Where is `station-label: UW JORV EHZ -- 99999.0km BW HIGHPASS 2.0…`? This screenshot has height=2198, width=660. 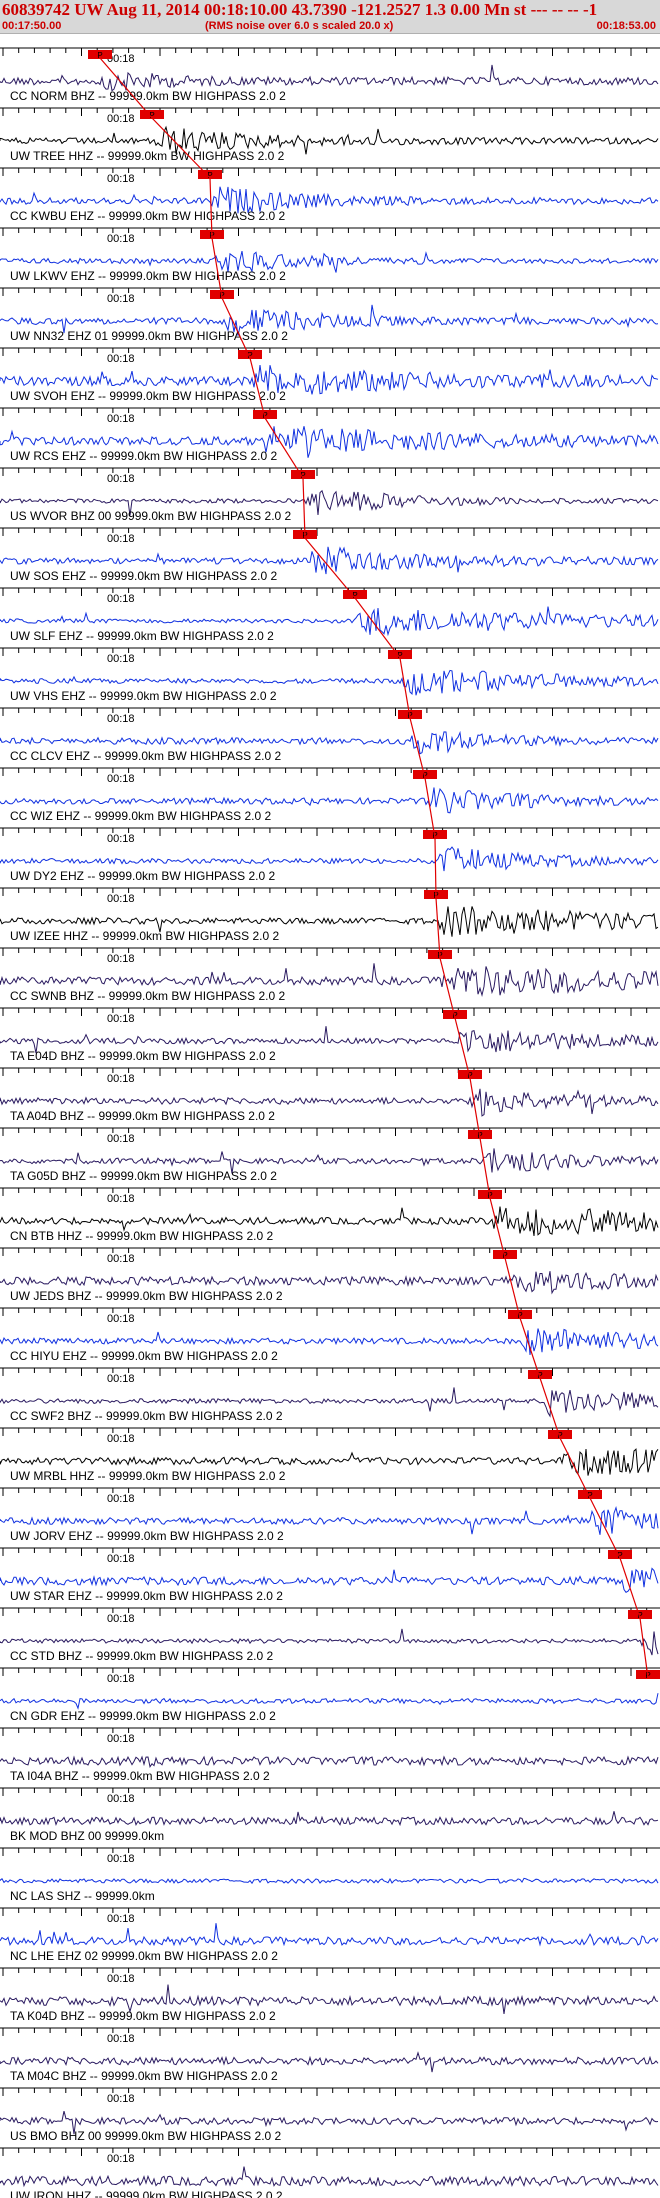 station-label: UW JORV EHZ -- 99999.0km BW HIGHPASS 2.0… is located at coordinates (147, 1536).